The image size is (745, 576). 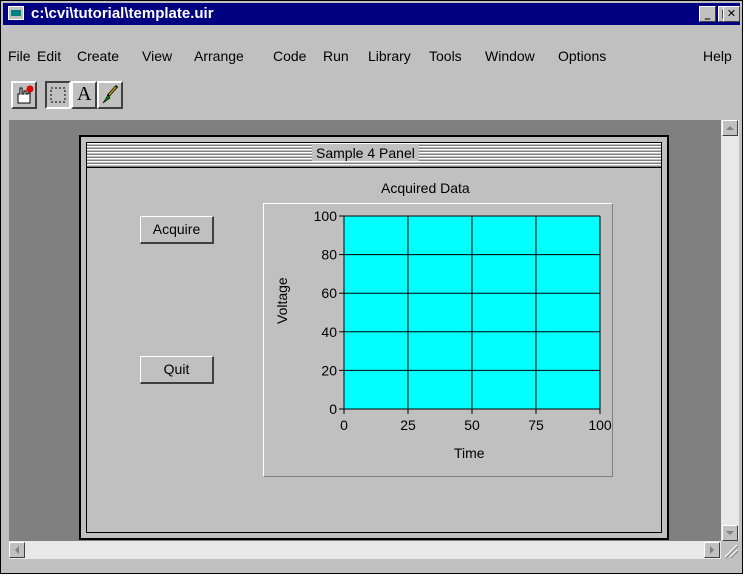 What do you see at coordinates (731, 14) in the screenshot?
I see `close-button: ✕` at bounding box center [731, 14].